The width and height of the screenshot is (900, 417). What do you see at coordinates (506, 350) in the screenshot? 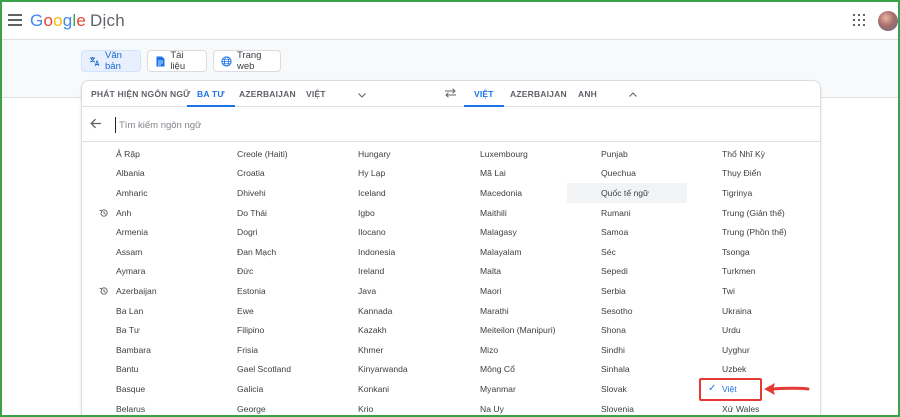
I see `language-option: Mizo` at bounding box center [506, 350].